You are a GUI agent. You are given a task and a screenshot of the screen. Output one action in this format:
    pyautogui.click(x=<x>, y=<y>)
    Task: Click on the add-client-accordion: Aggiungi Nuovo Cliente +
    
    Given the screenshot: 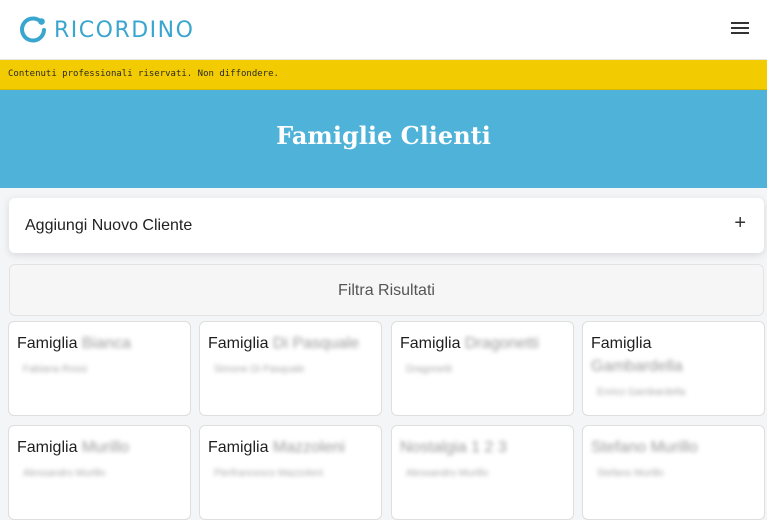 What is the action you would take?
    pyautogui.click(x=386, y=225)
    